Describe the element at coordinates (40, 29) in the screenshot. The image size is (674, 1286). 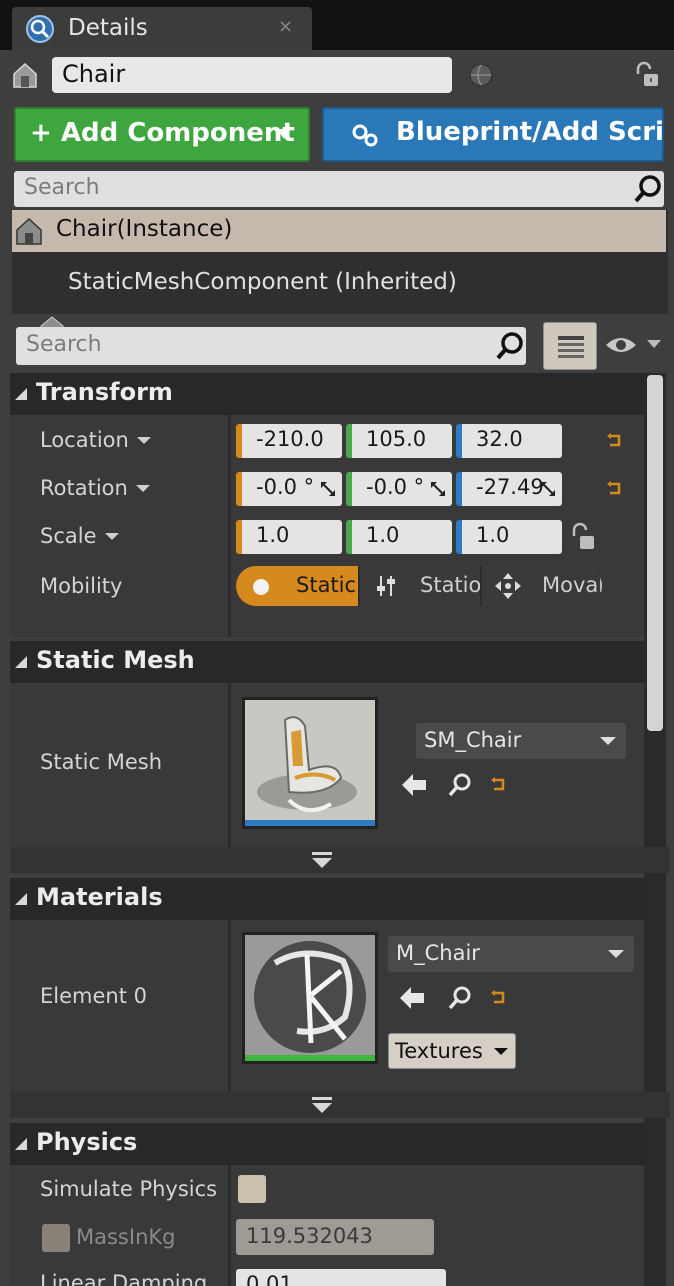
I see `details-icon` at that location.